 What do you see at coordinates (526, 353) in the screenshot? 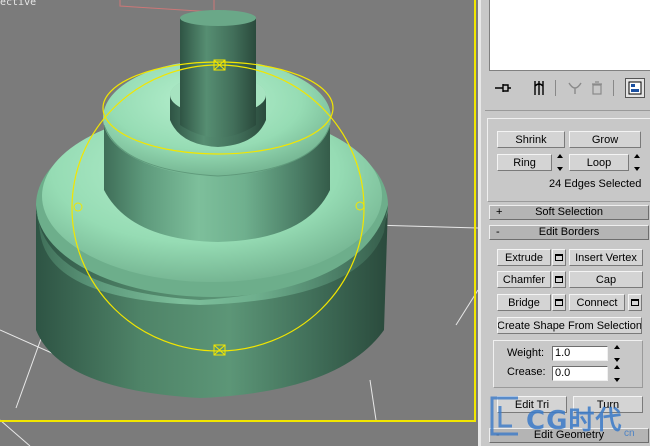
I see `weight-label: Weight:` at bounding box center [526, 353].